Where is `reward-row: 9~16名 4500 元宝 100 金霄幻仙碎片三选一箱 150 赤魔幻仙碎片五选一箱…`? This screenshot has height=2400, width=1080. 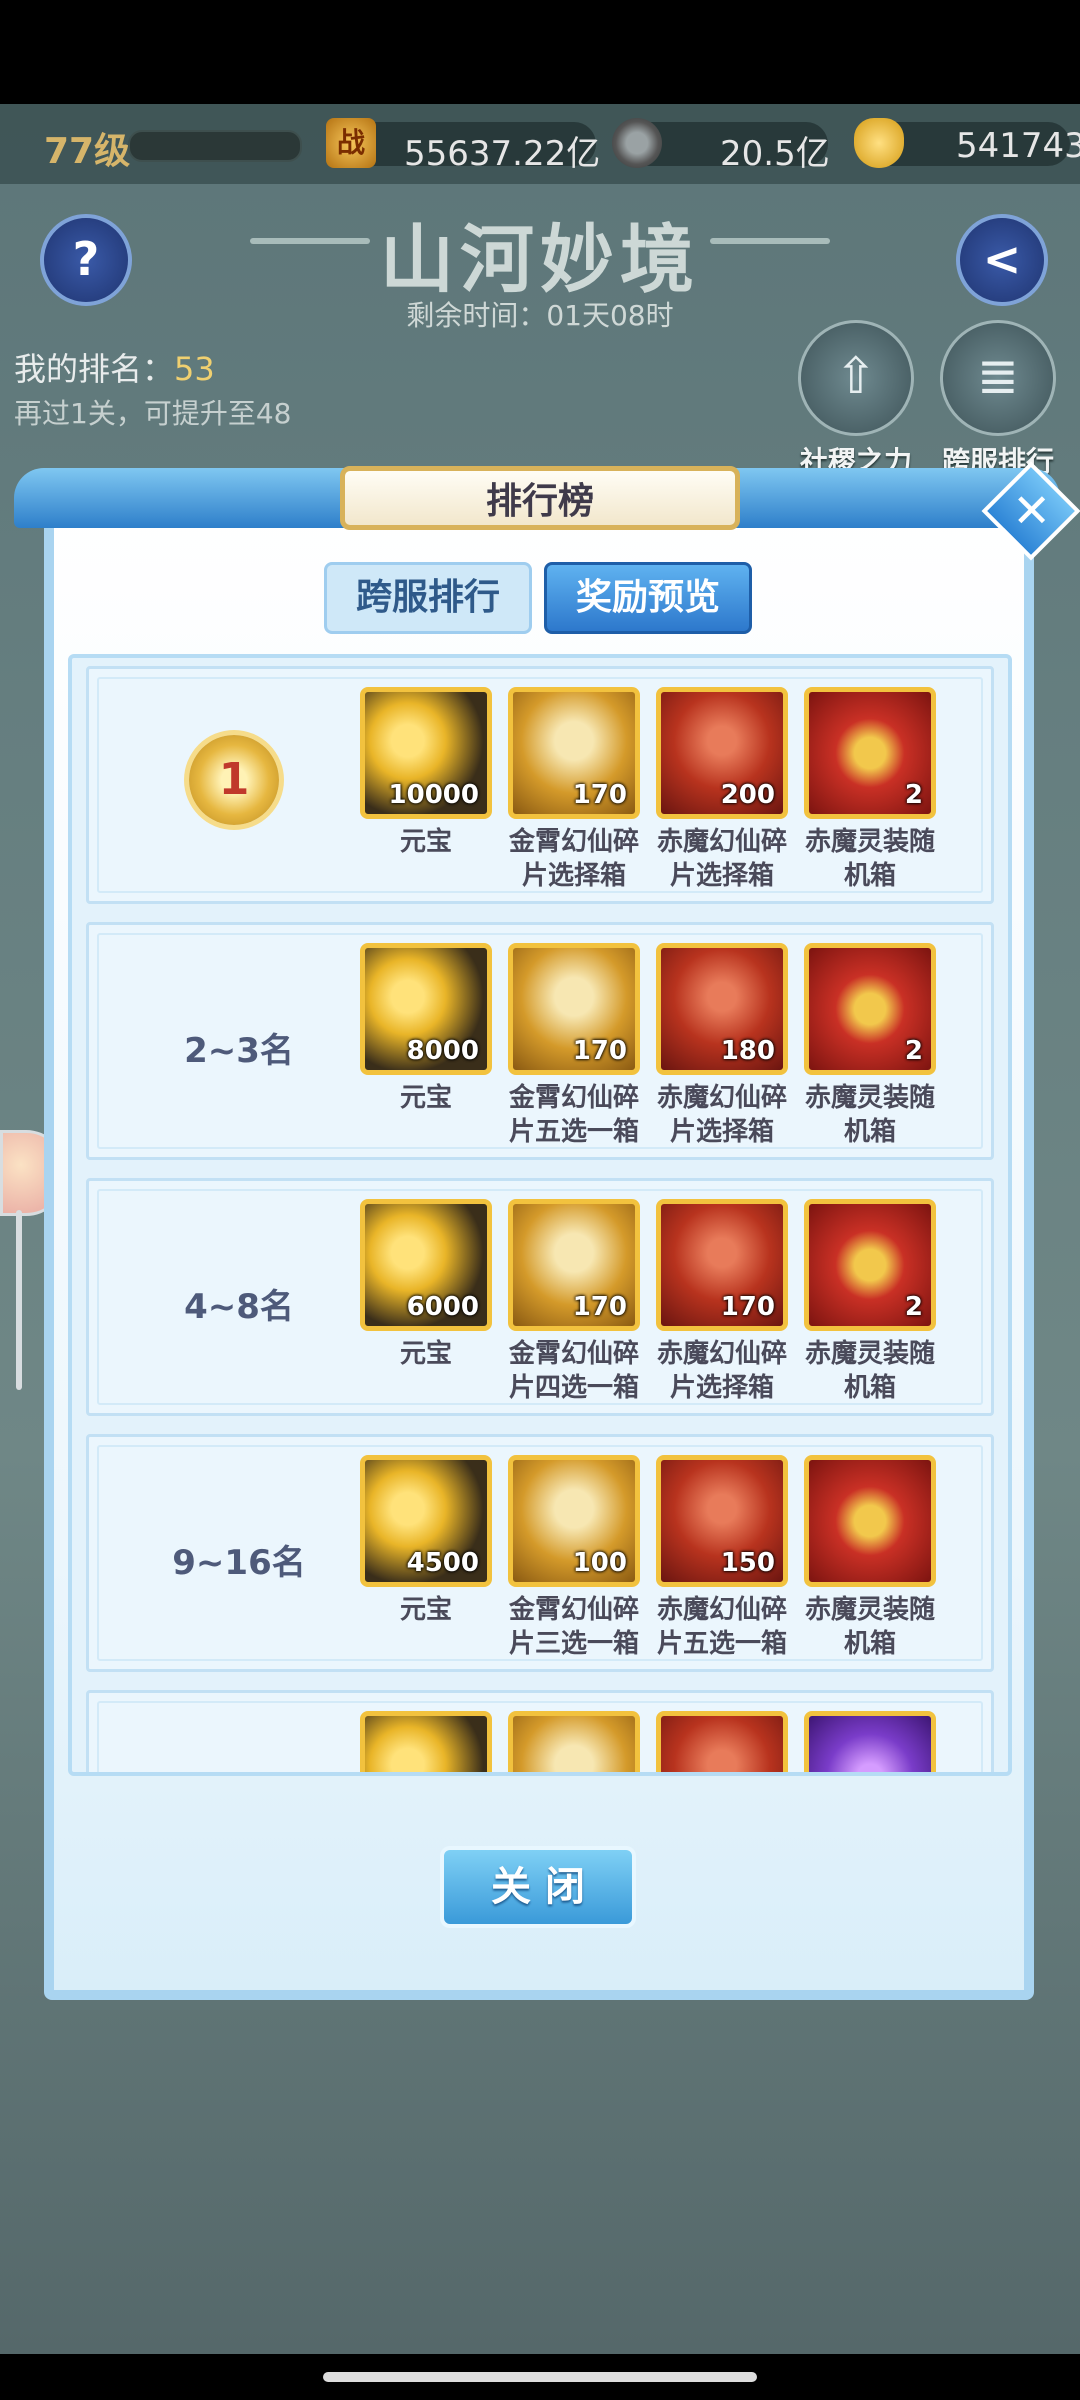 reward-row: 9~16名 4500 元宝 100 金霄幻仙碎片三选一箱 150 赤魔幻仙碎片五选一箱… is located at coordinates (540, 1553).